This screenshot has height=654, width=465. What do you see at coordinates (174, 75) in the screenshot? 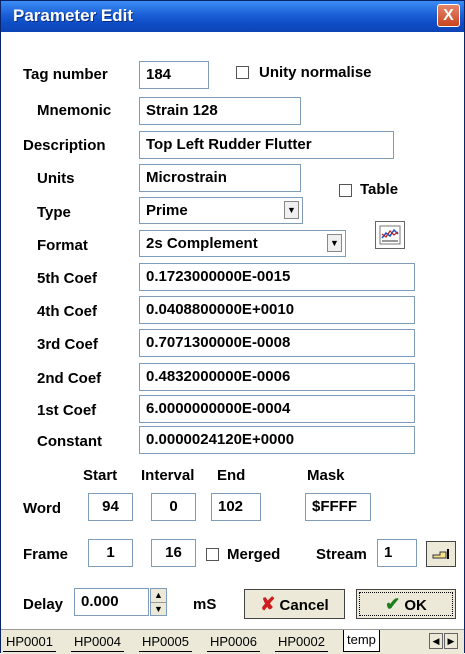
I see `tag-number-input: 184` at bounding box center [174, 75].